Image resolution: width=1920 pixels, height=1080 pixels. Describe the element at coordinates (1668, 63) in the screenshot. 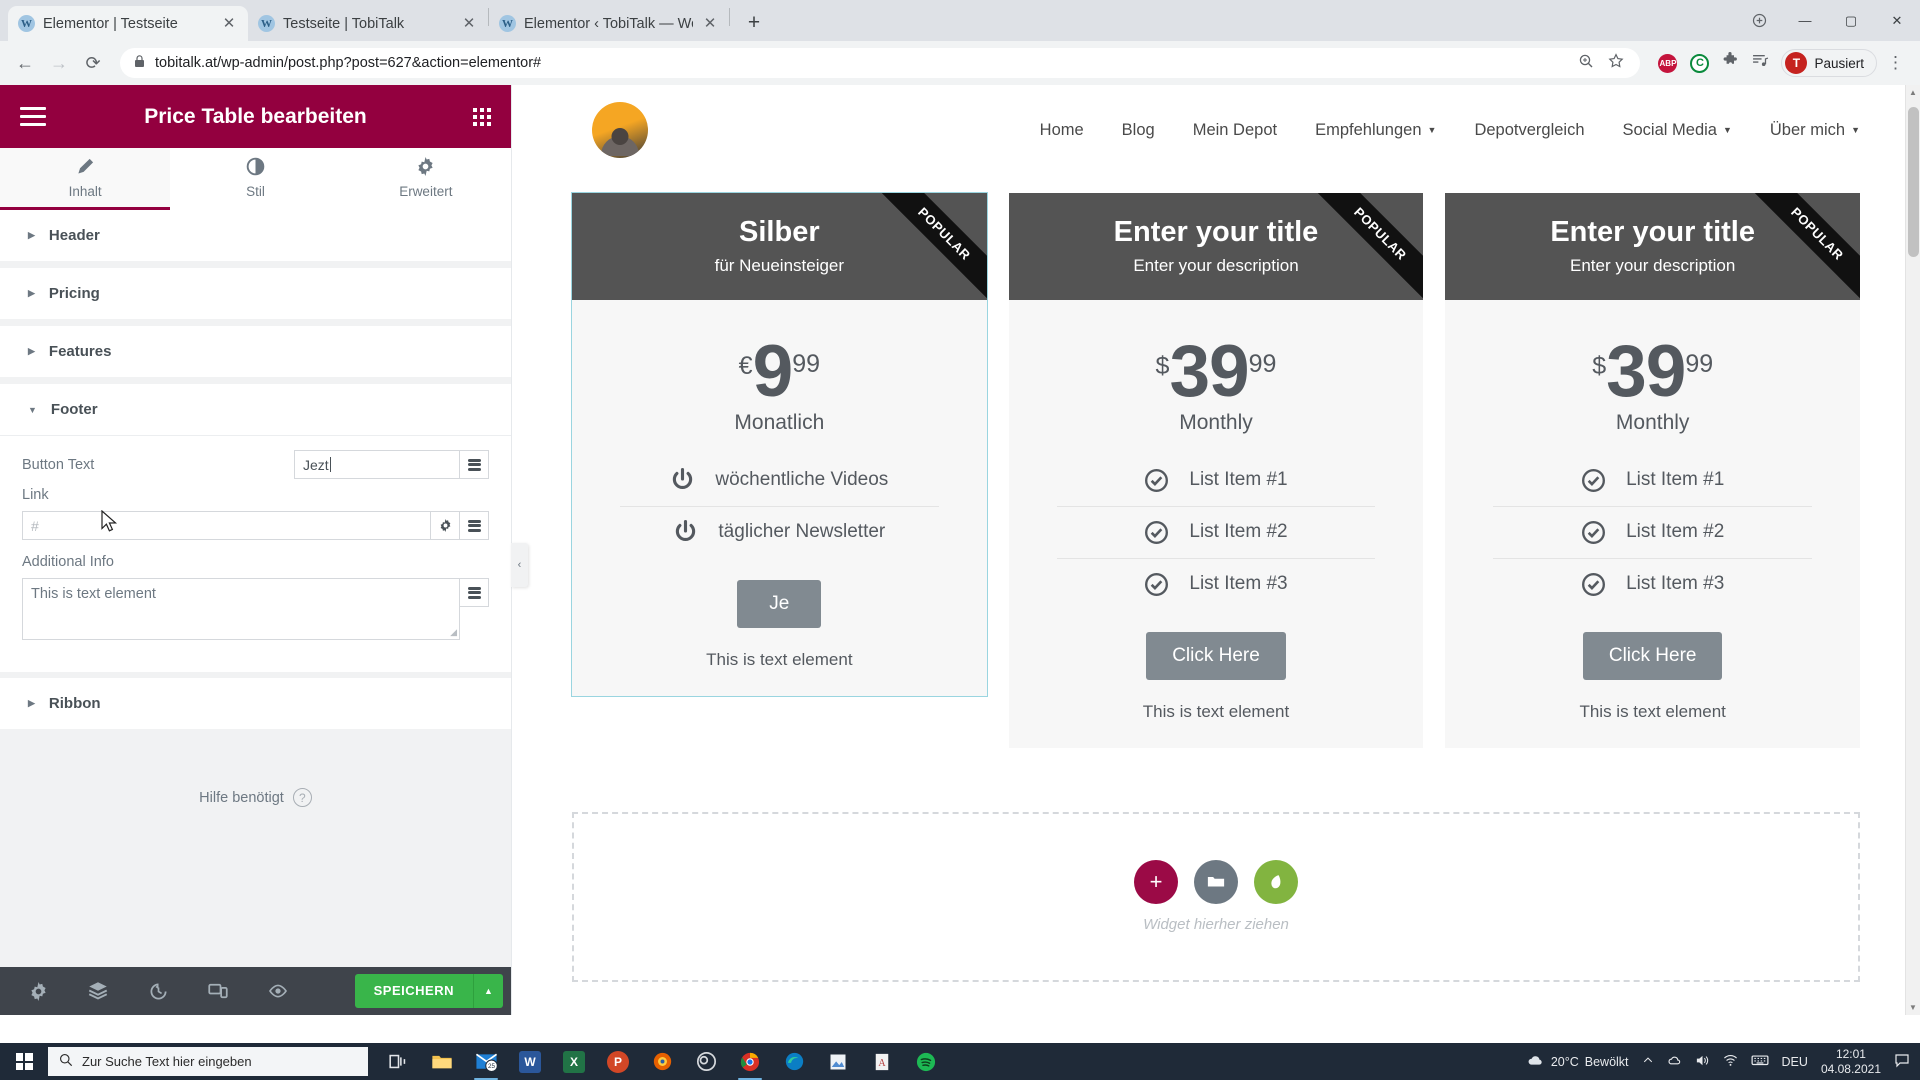

I see `adblock-plus-icon: ABP` at that location.